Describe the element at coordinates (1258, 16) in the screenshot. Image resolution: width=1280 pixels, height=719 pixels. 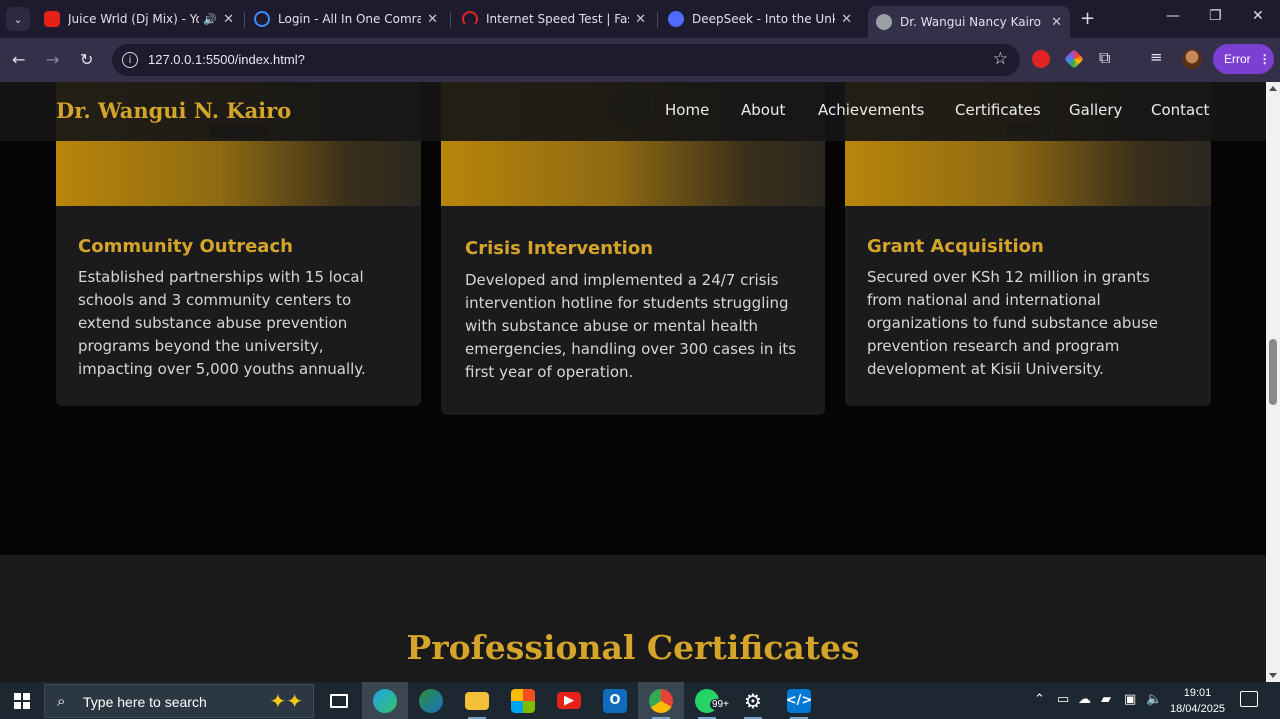
I see `close-window-icon: ✕` at that location.